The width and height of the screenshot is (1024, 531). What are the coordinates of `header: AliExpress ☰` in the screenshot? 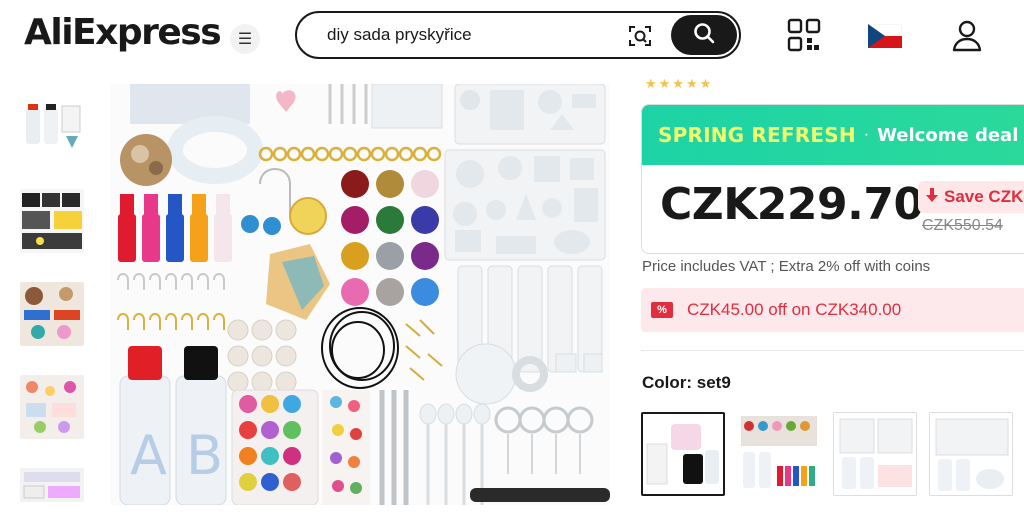 It's located at (512, 38).